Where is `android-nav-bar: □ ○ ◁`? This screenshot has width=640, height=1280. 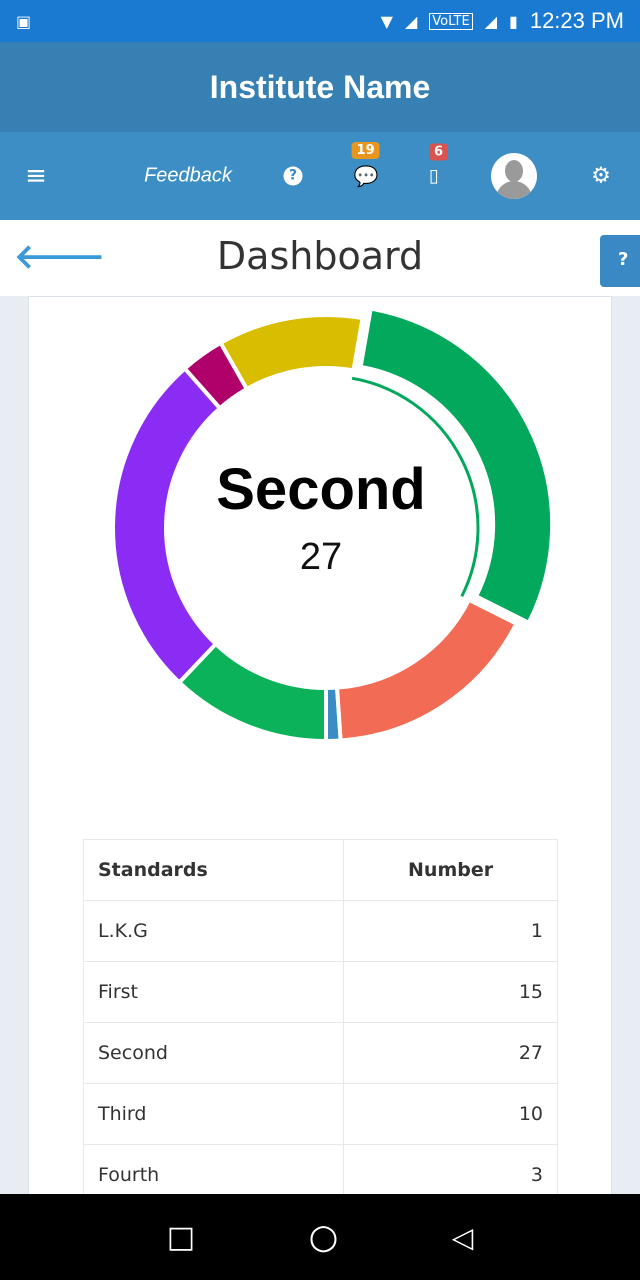
android-nav-bar: □ ○ ◁ is located at coordinates (320, 1237).